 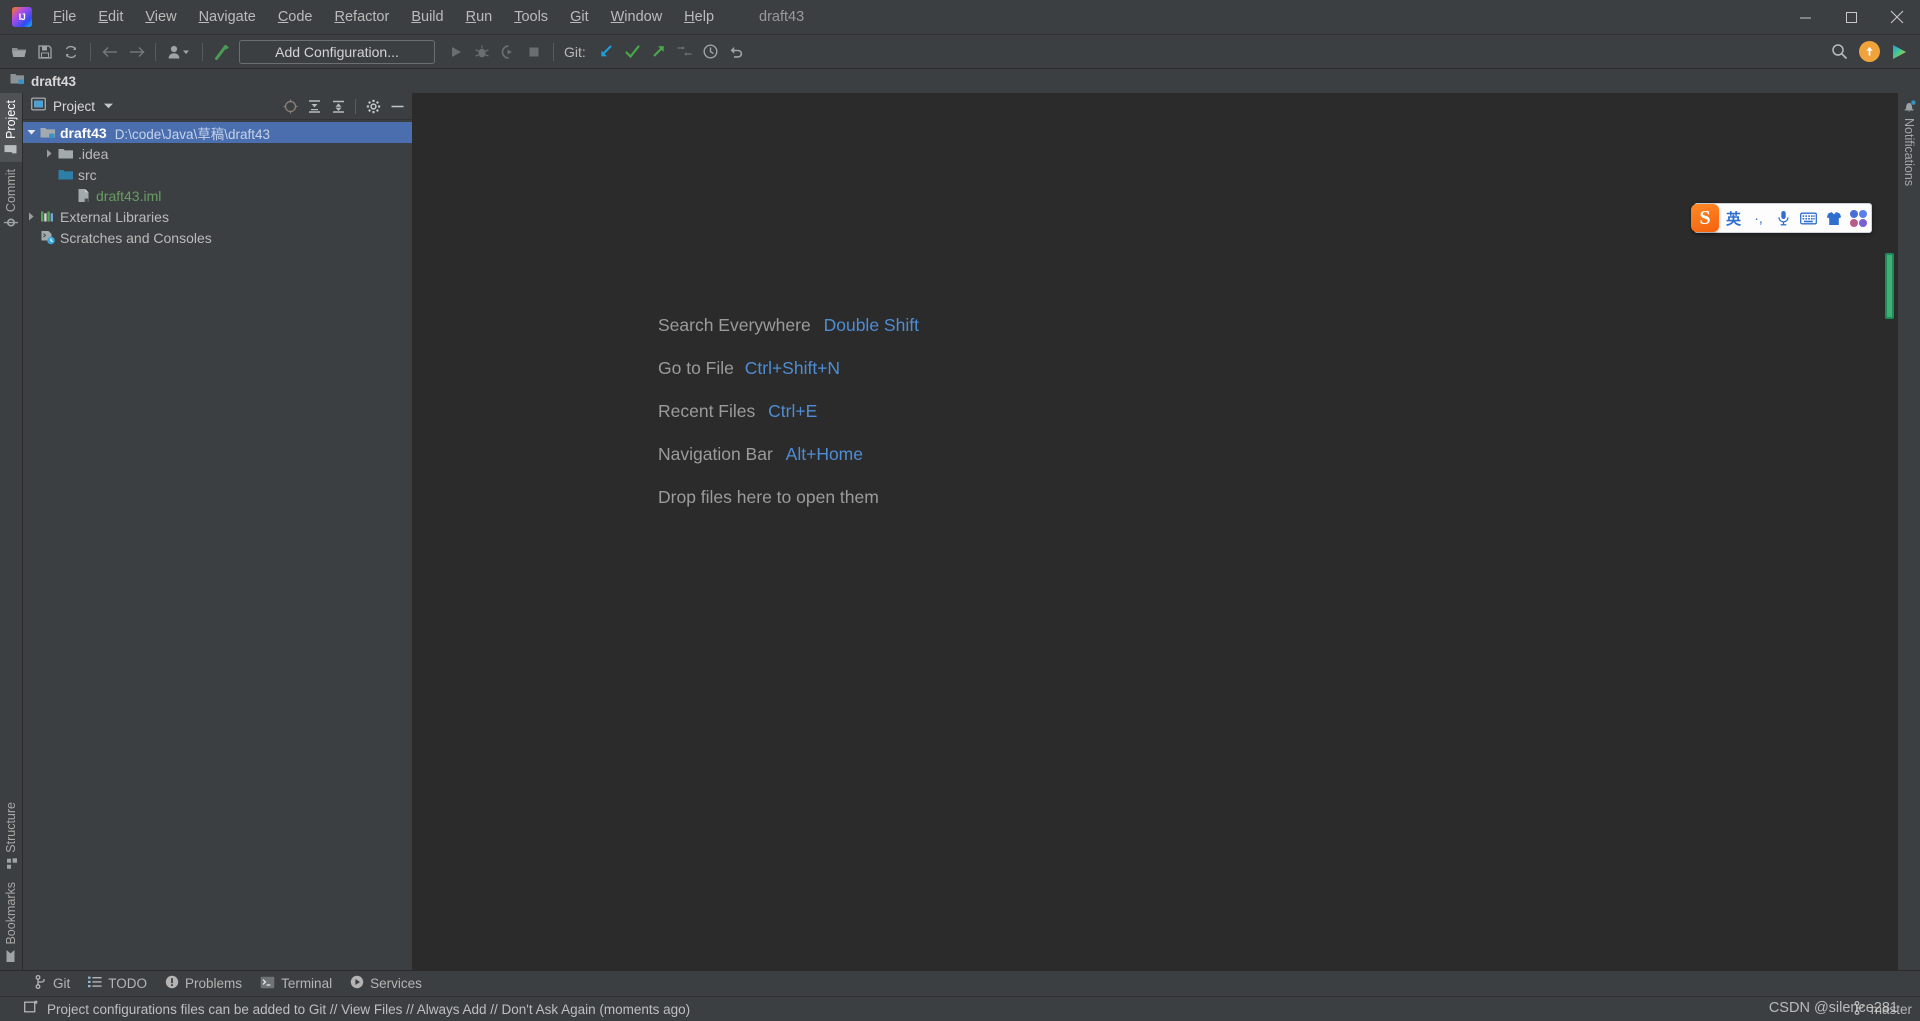 I want to click on chevron-down-icon, so click(x=108, y=106).